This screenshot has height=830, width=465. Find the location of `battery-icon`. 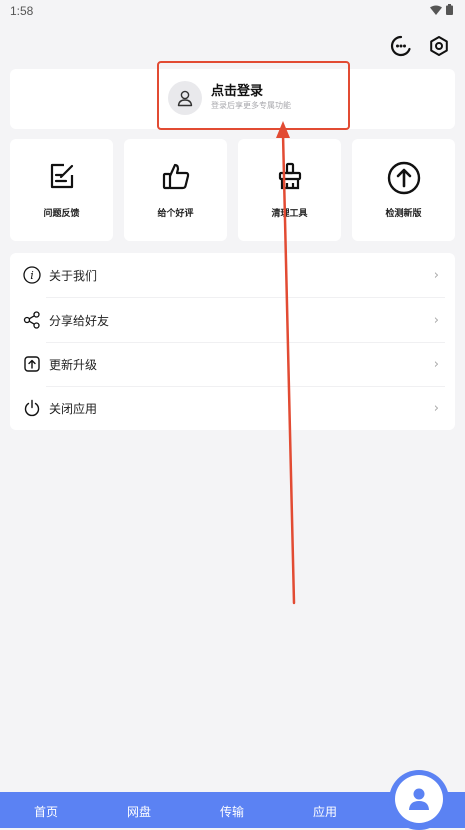

battery-icon is located at coordinates (449, 9).